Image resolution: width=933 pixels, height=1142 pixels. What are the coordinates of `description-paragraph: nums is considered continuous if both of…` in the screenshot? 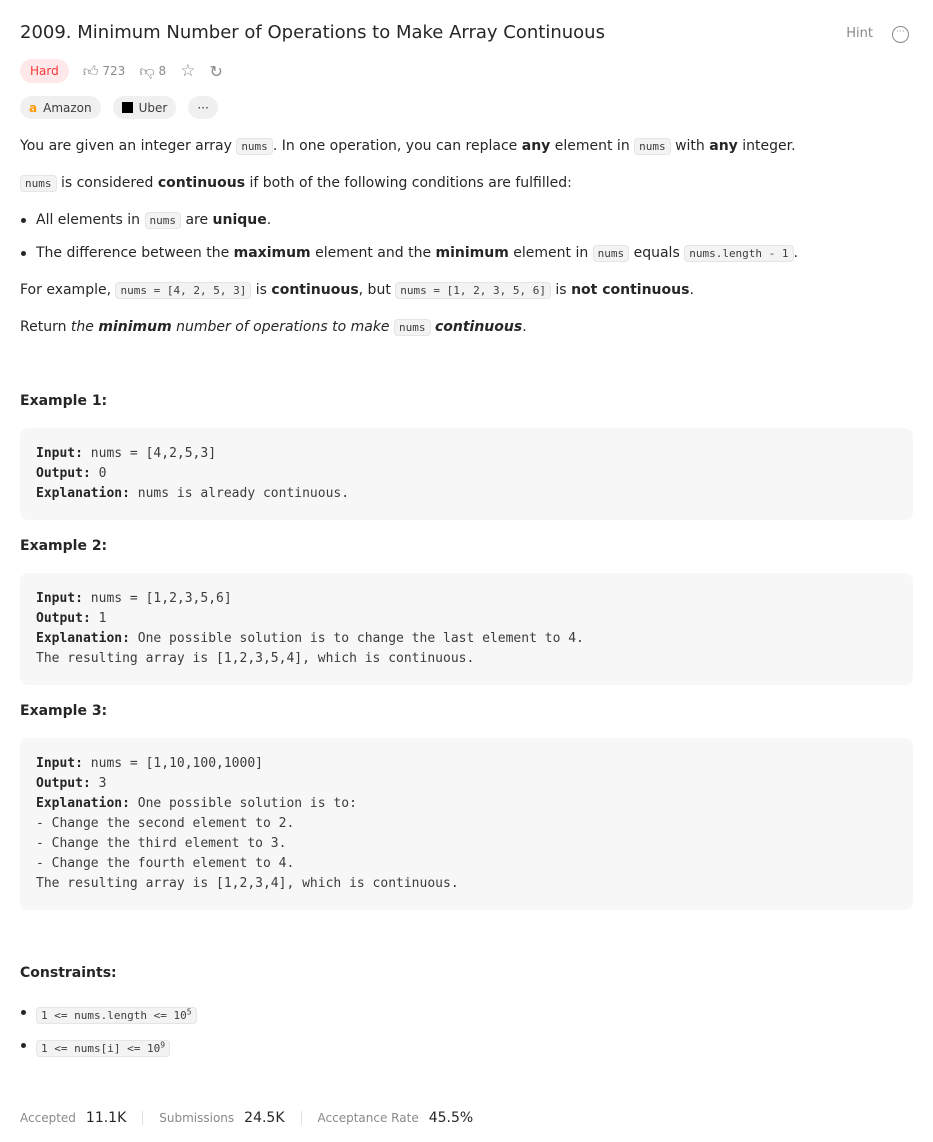 It's located at (296, 183).